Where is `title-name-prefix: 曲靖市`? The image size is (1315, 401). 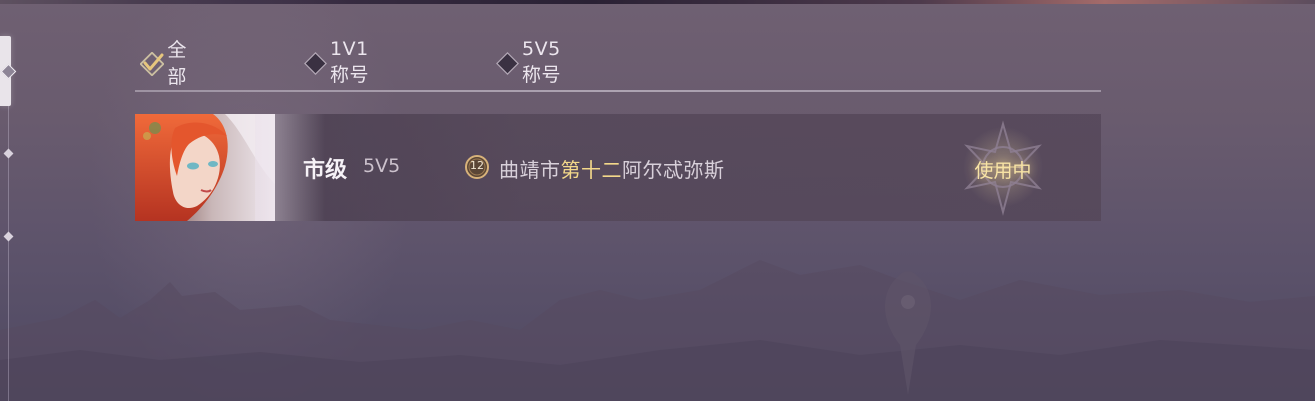
title-name-prefix: 曲靖市 is located at coordinates (530, 170).